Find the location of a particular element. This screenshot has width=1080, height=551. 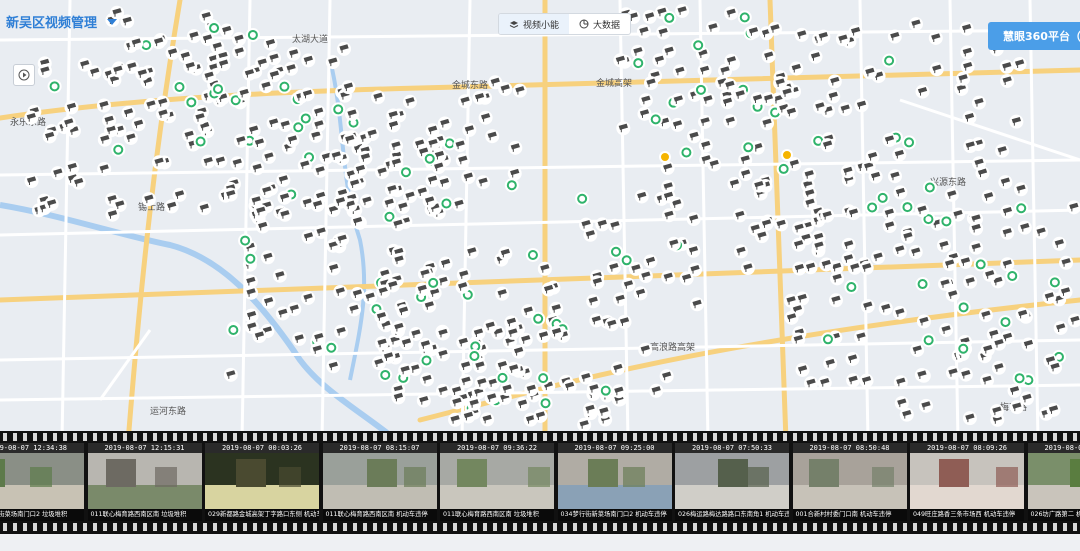

camera-snapshot: 2019-08-07 08:50:48 001合新村村委门口南 机动车违停 is located at coordinates (849, 482).